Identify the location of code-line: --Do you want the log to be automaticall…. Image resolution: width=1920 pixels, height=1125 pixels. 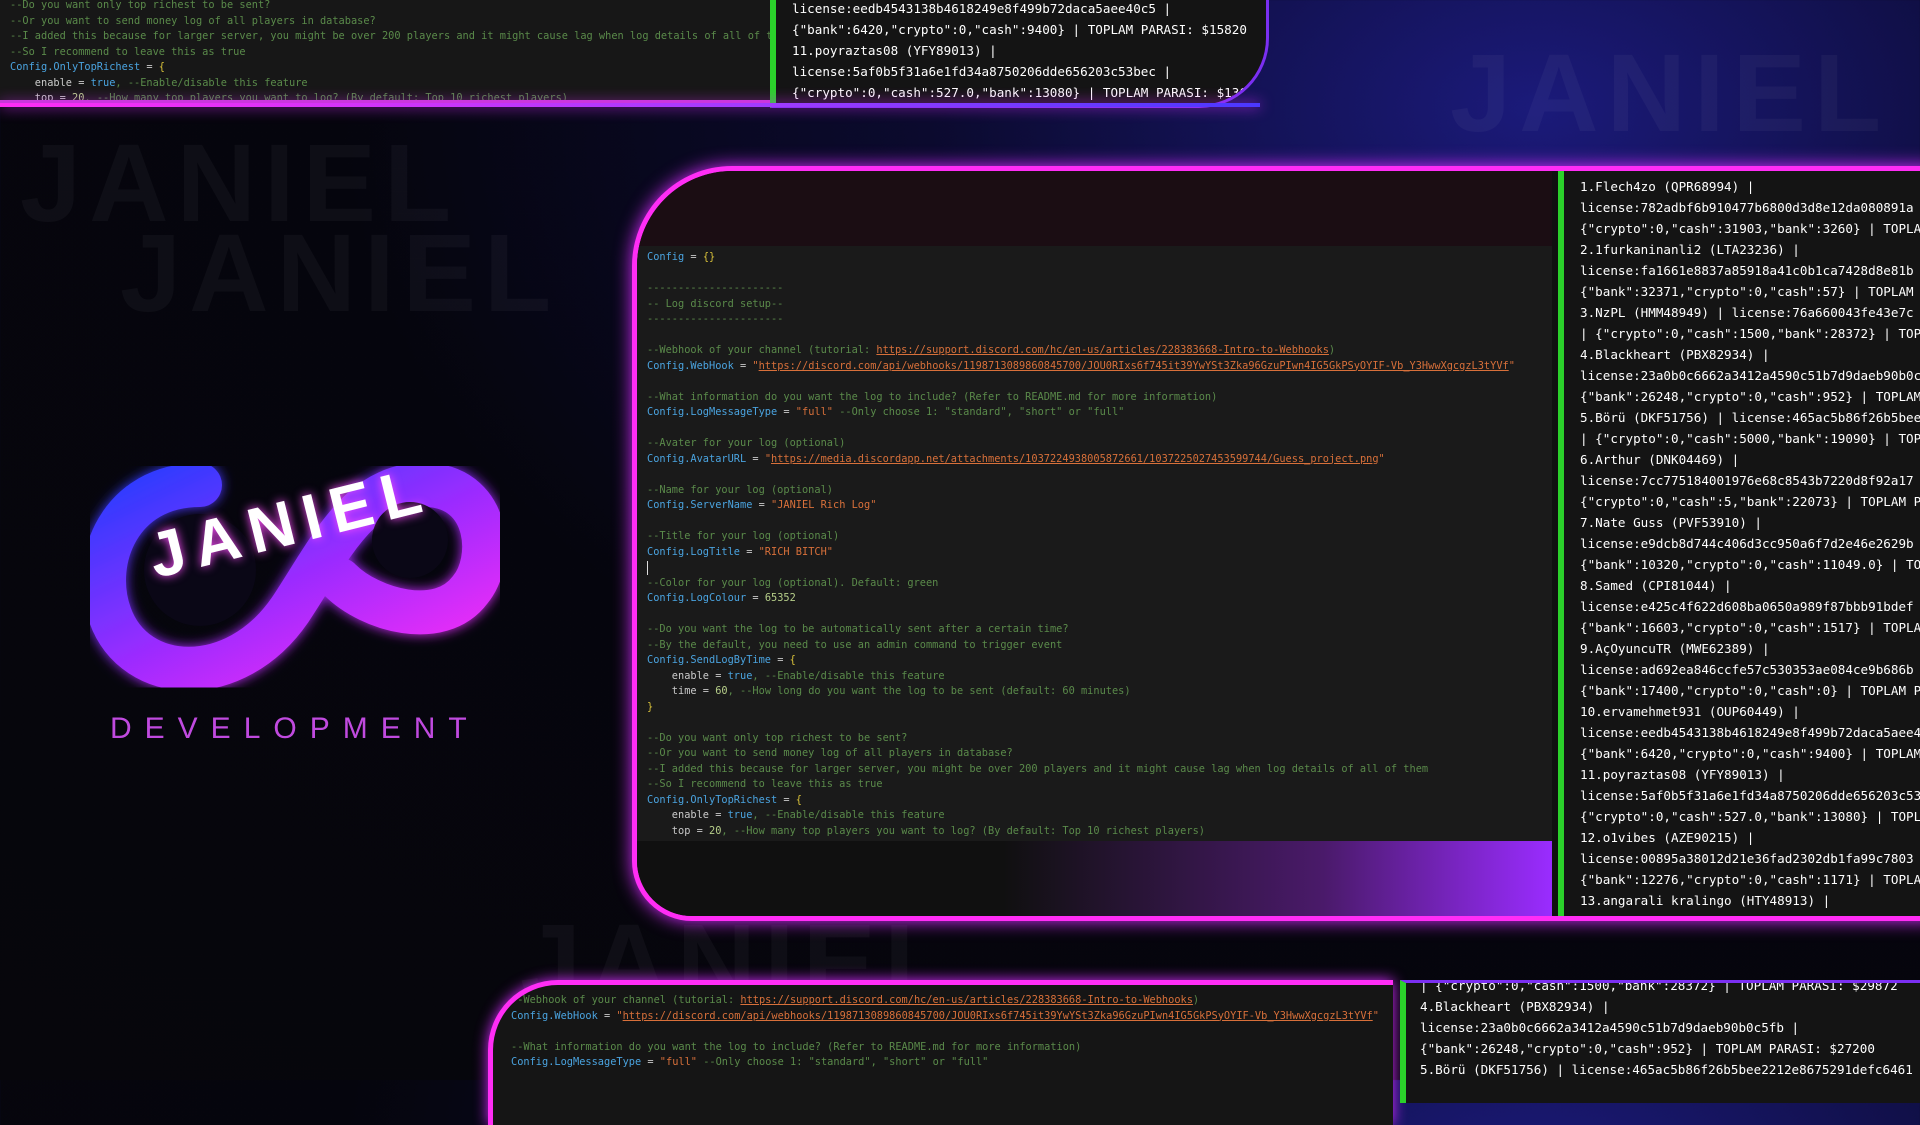
(1081, 630).